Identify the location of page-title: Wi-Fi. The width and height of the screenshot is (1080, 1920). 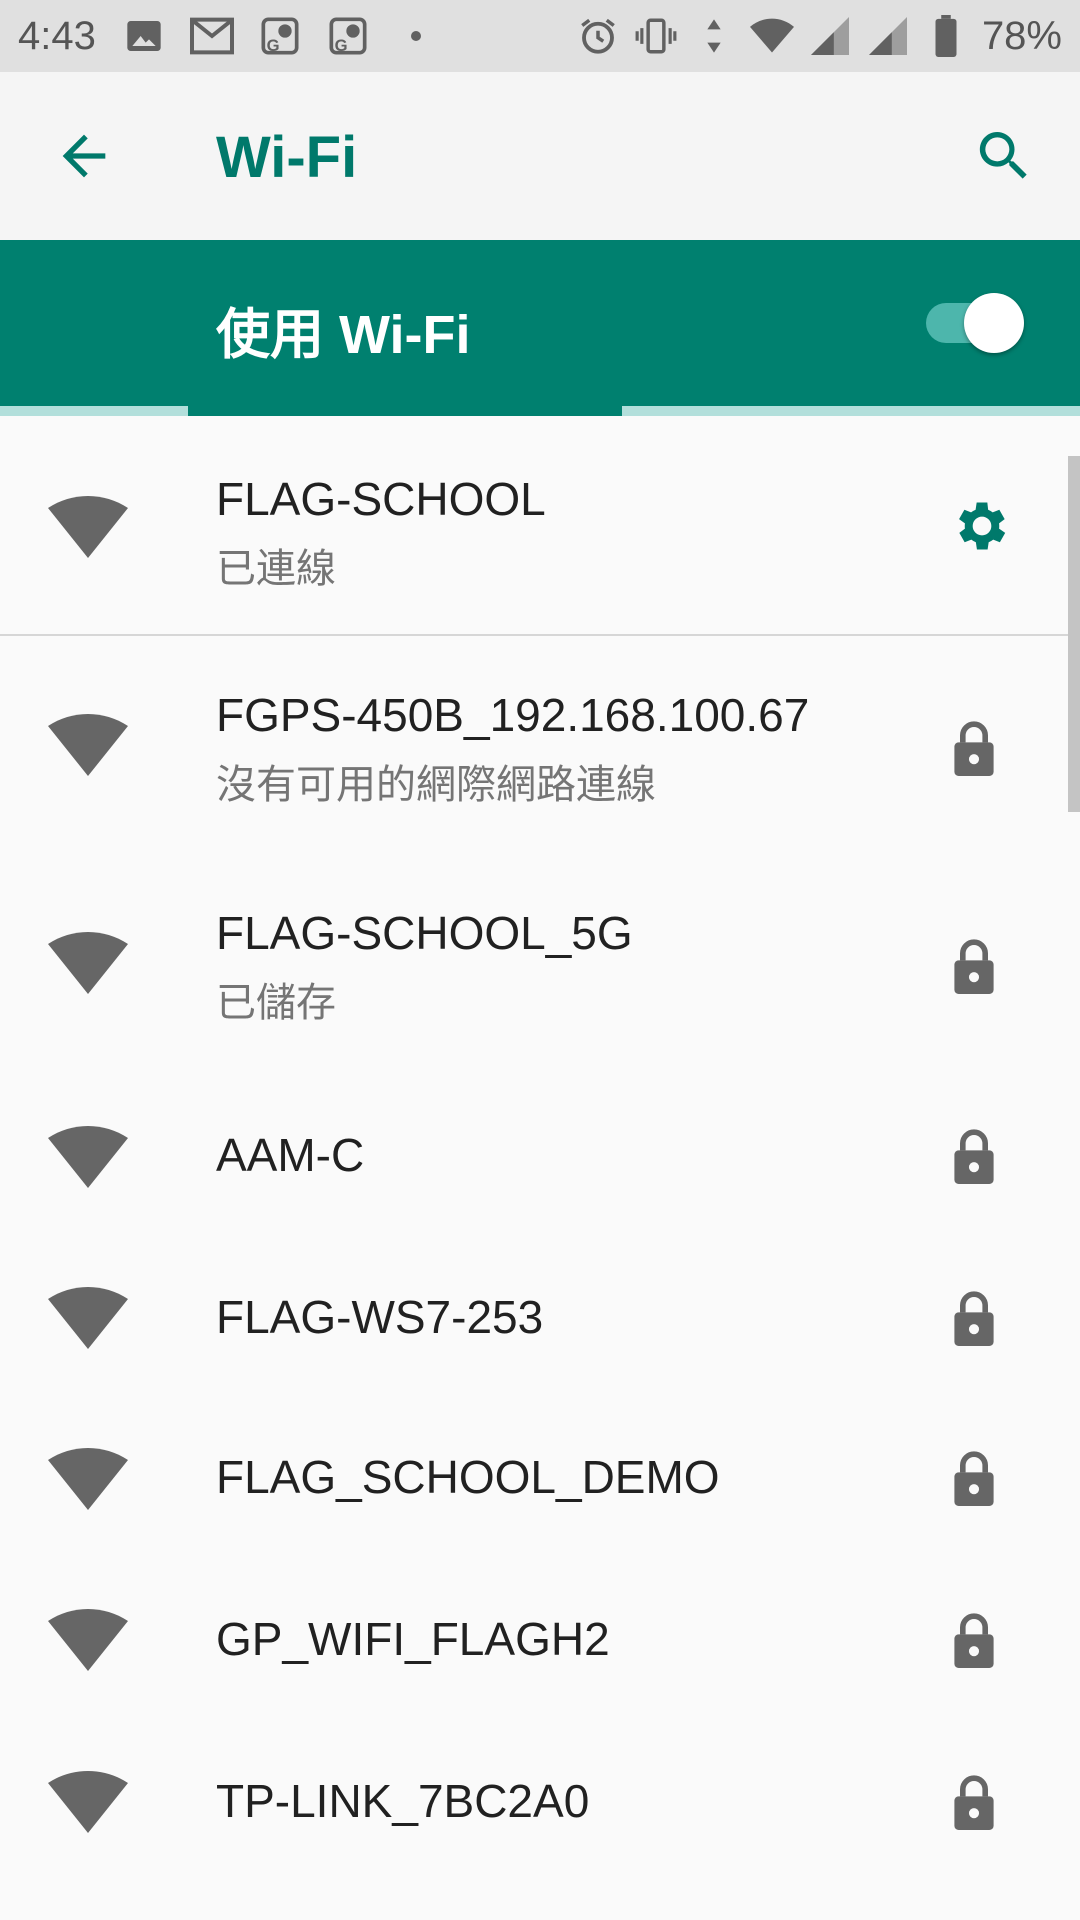
(287, 157).